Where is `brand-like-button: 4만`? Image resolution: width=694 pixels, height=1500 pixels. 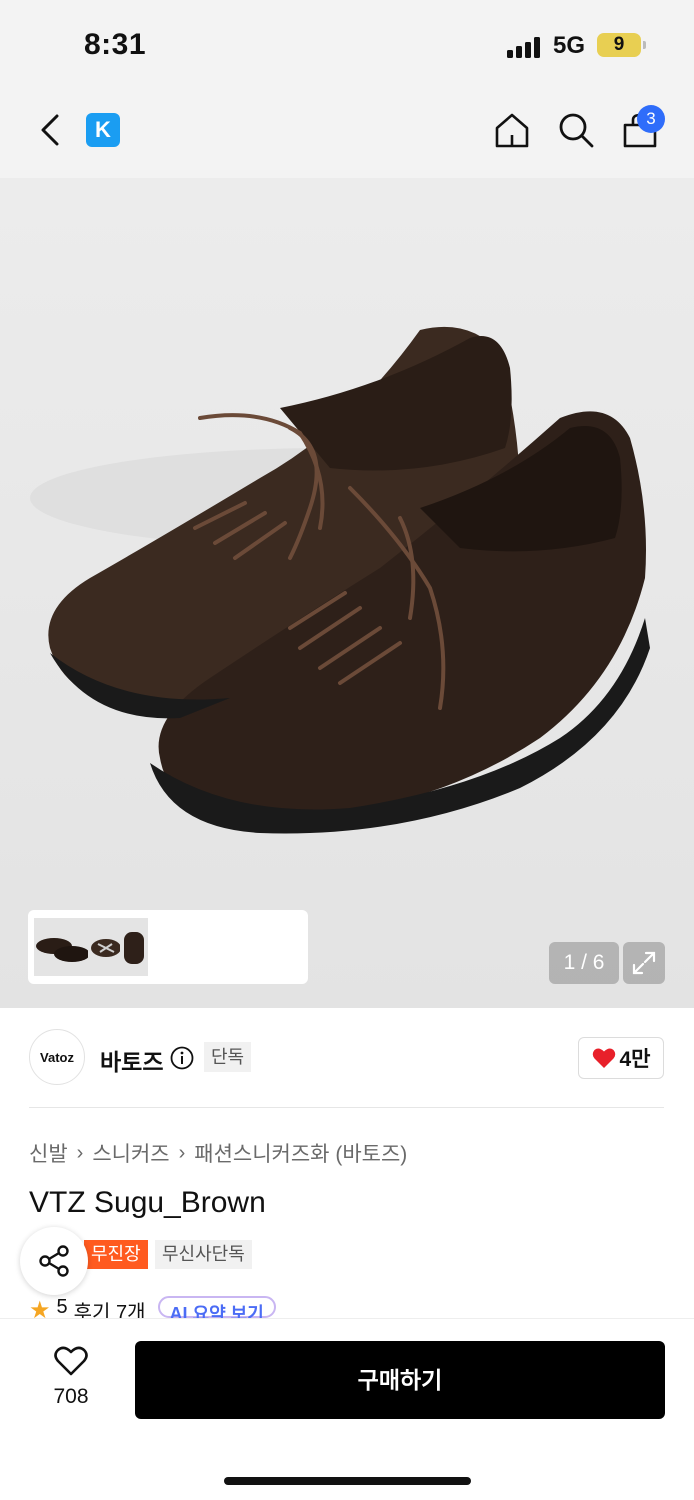
brand-like-button: 4만 is located at coordinates (621, 1058).